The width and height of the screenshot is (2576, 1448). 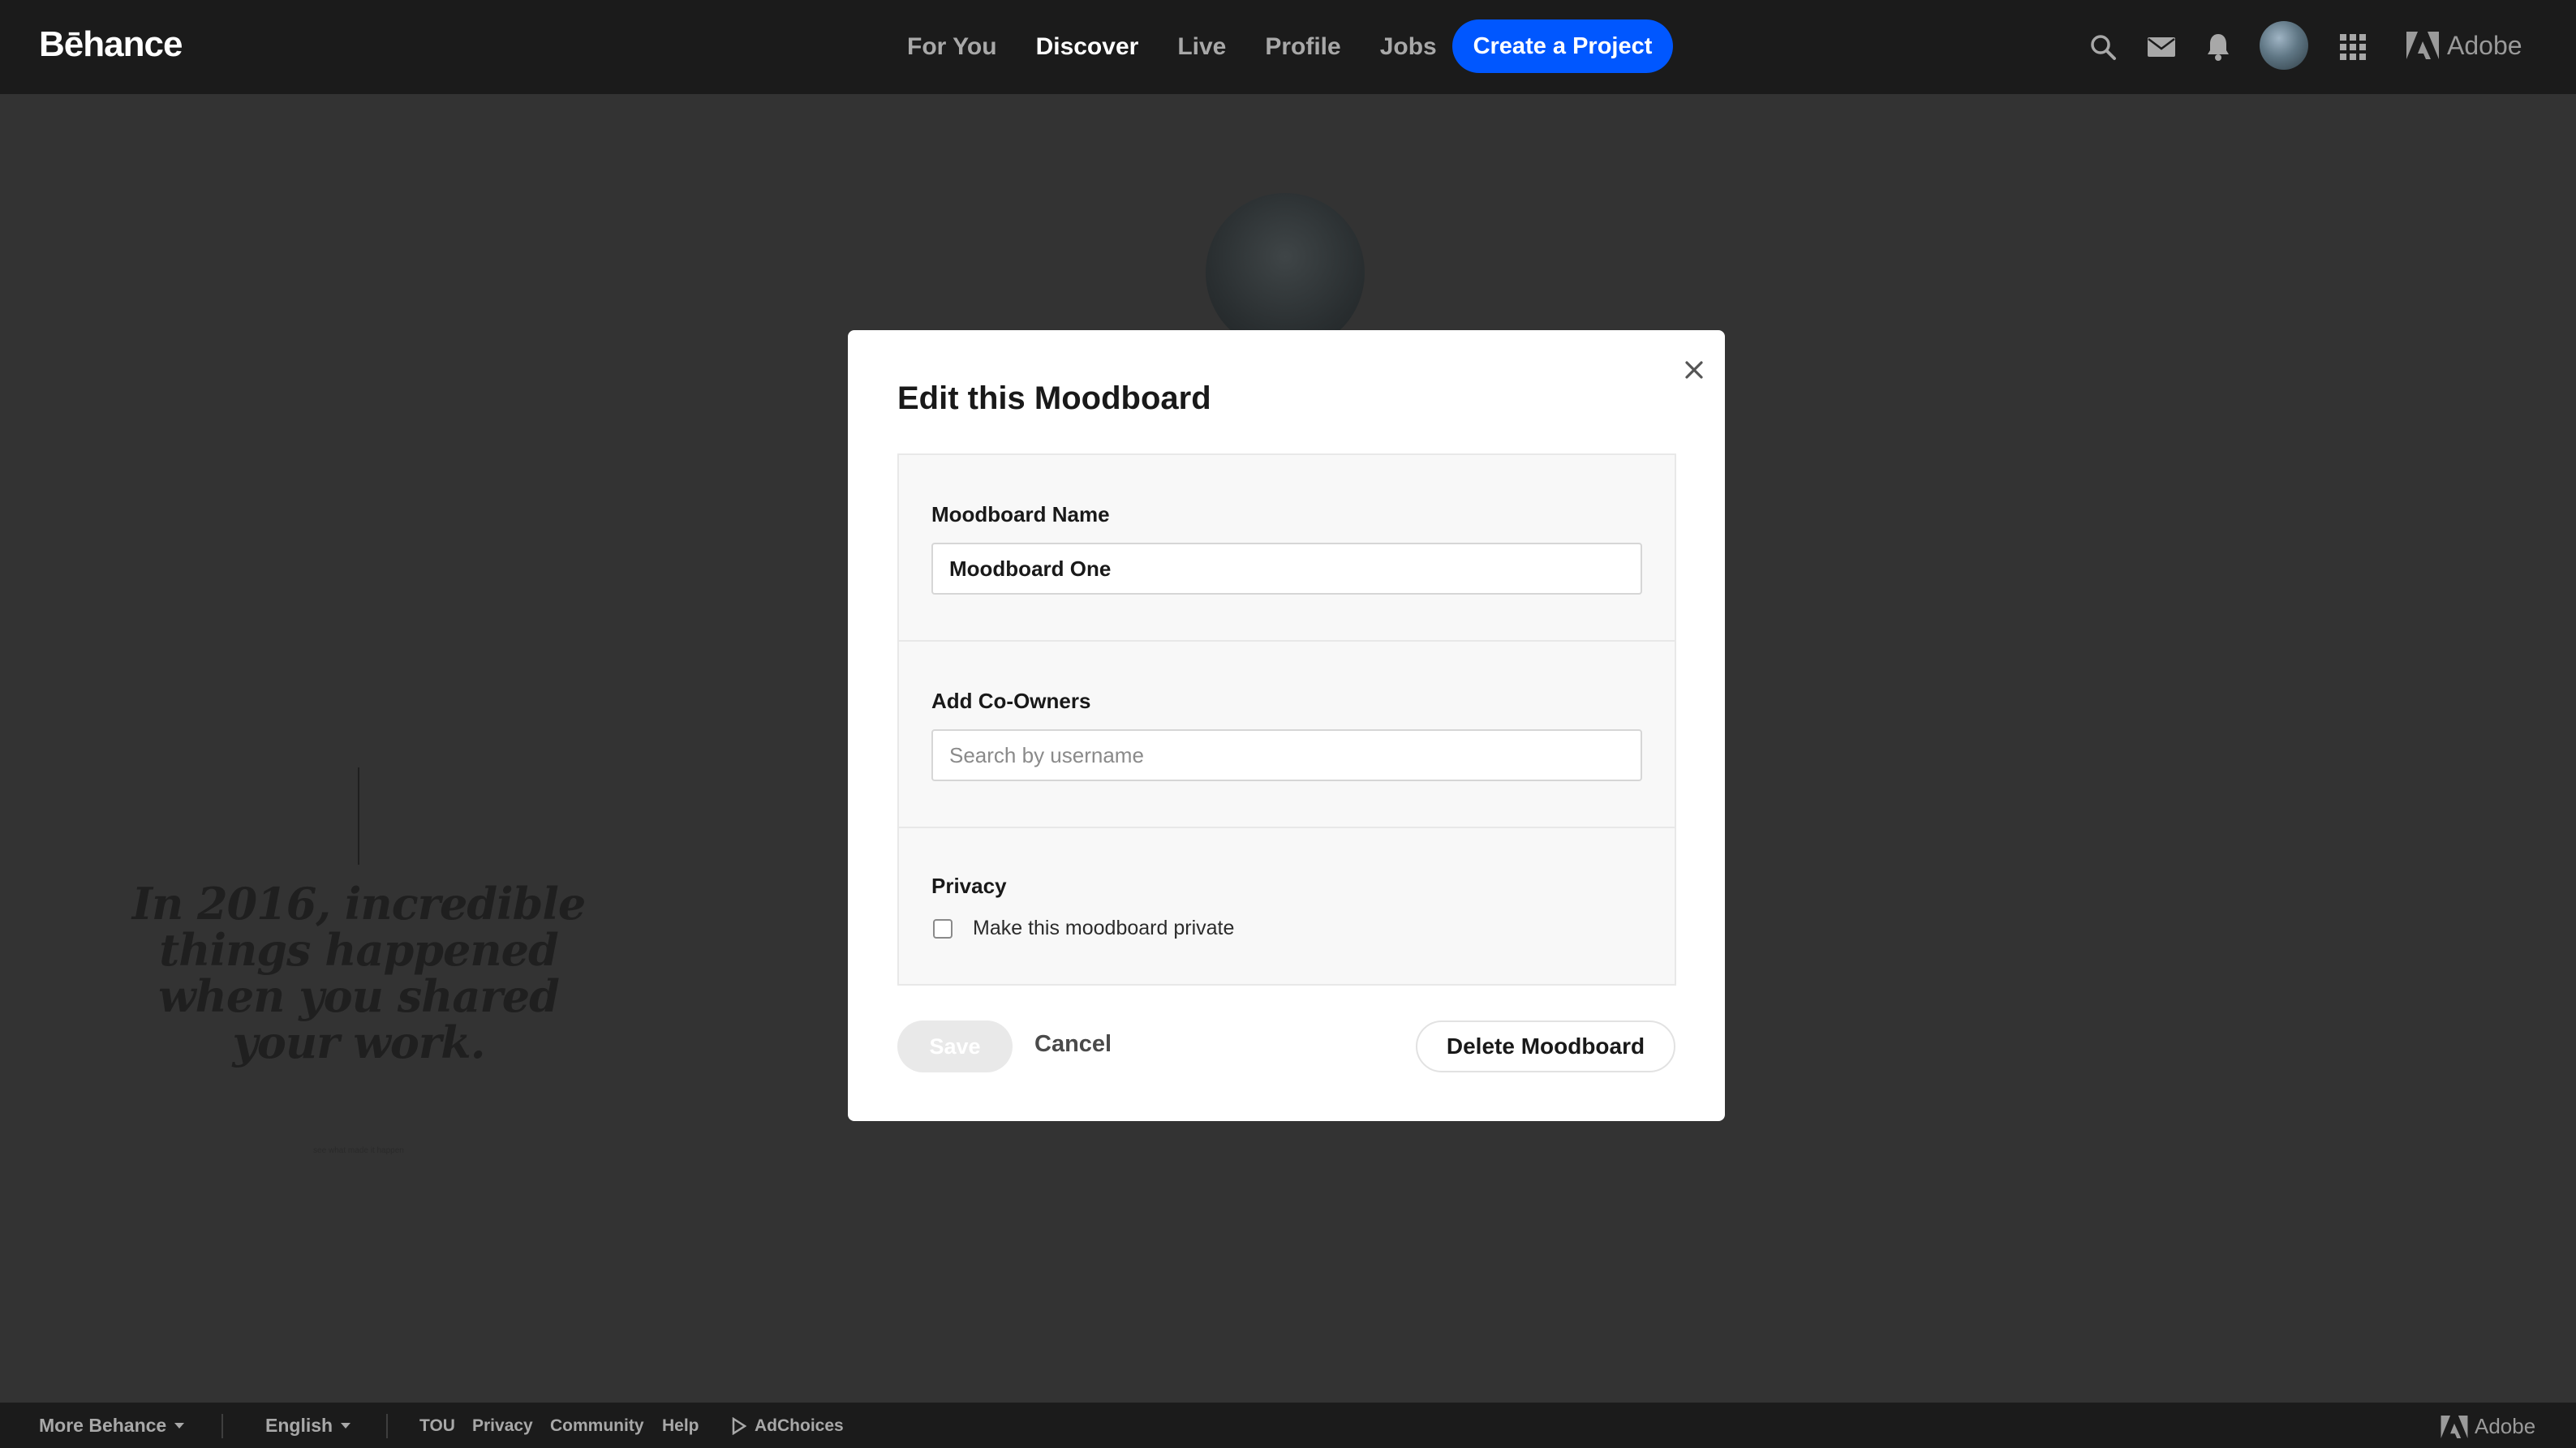 What do you see at coordinates (1546, 1046) in the screenshot?
I see `delete-moodboard-button: Delete Moodboard` at bounding box center [1546, 1046].